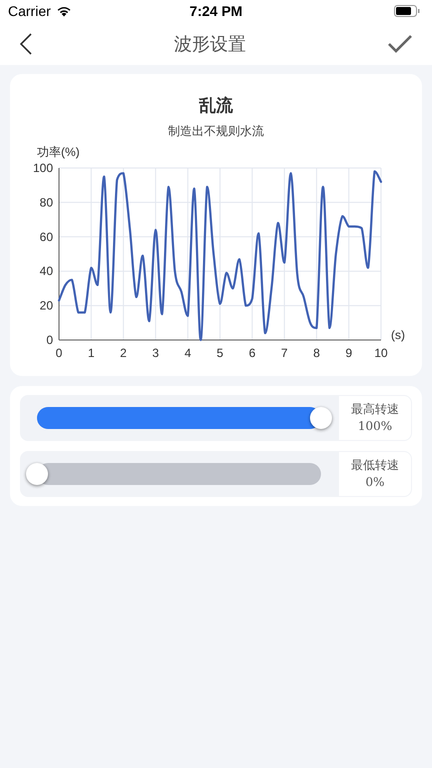 Image resolution: width=432 pixels, height=768 pixels. What do you see at coordinates (284, 353) in the screenshot?
I see `x-tick-label: 7` at bounding box center [284, 353].